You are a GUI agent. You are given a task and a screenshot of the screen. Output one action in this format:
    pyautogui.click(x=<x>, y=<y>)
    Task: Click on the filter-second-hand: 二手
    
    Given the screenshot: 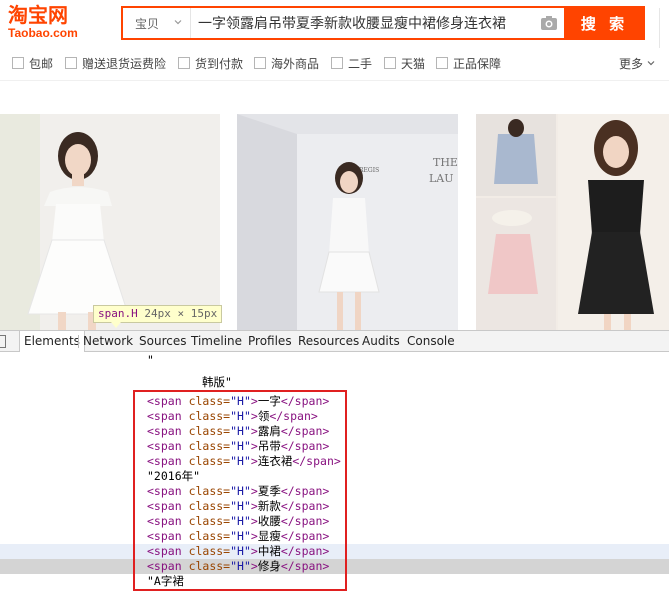 What is the action you would take?
    pyautogui.click(x=351, y=63)
    